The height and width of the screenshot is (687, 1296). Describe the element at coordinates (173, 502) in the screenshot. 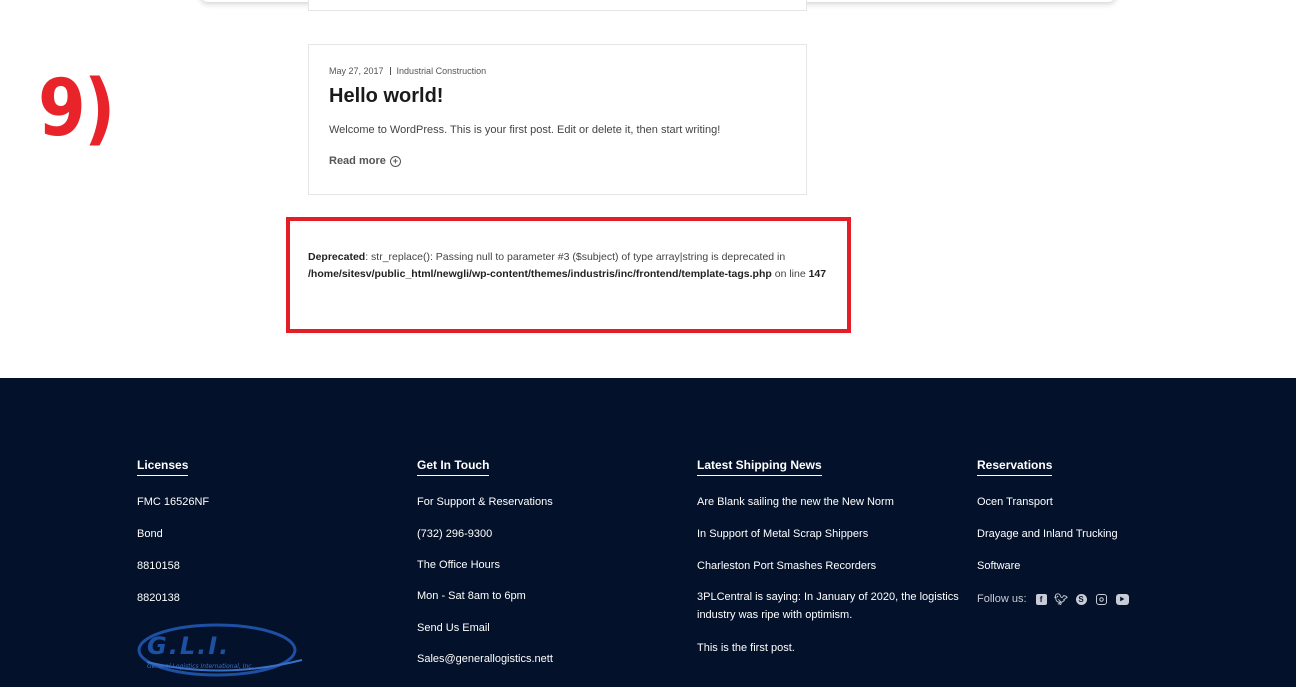

I see `license-item: FMC 16526NF` at that location.